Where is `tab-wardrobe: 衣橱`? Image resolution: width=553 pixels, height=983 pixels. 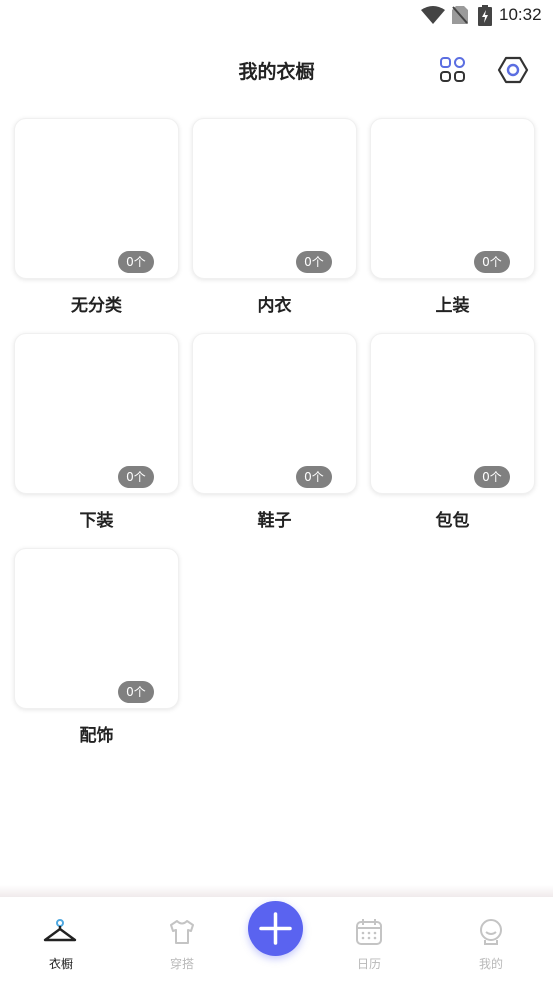 tab-wardrobe: 衣橱 is located at coordinates (61, 940).